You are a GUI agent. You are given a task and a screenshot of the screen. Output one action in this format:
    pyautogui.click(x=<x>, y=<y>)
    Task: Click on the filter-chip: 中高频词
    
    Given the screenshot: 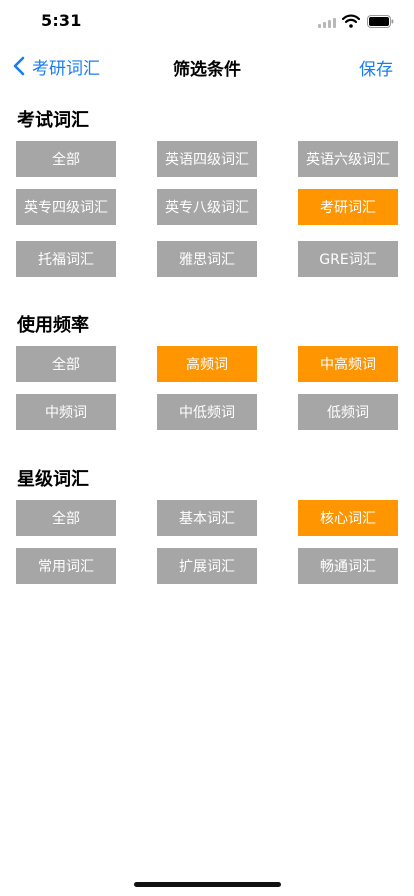 What is the action you would take?
    pyautogui.click(x=348, y=364)
    